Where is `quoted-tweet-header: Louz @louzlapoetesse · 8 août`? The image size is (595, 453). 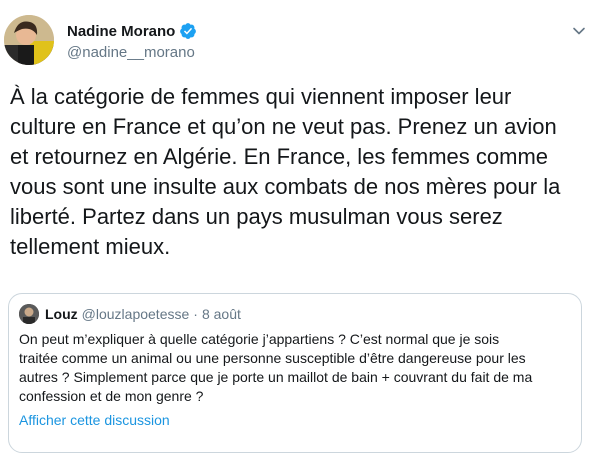 quoted-tweet-header: Louz @louzlapoetesse · 8 août is located at coordinates (143, 314).